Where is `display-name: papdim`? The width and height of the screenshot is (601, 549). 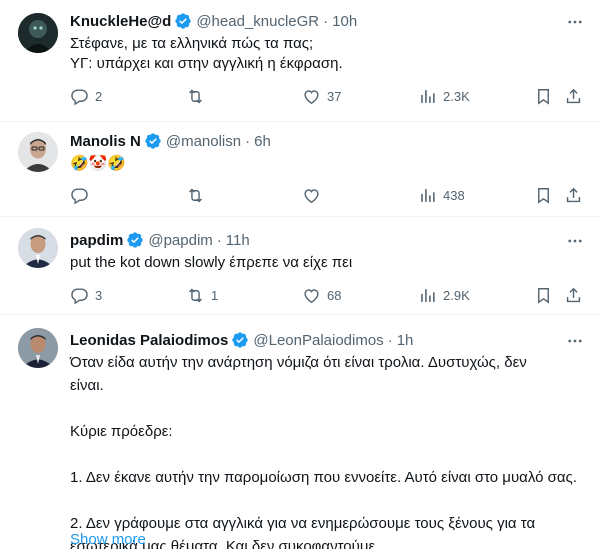 display-name: papdim is located at coordinates (96, 240).